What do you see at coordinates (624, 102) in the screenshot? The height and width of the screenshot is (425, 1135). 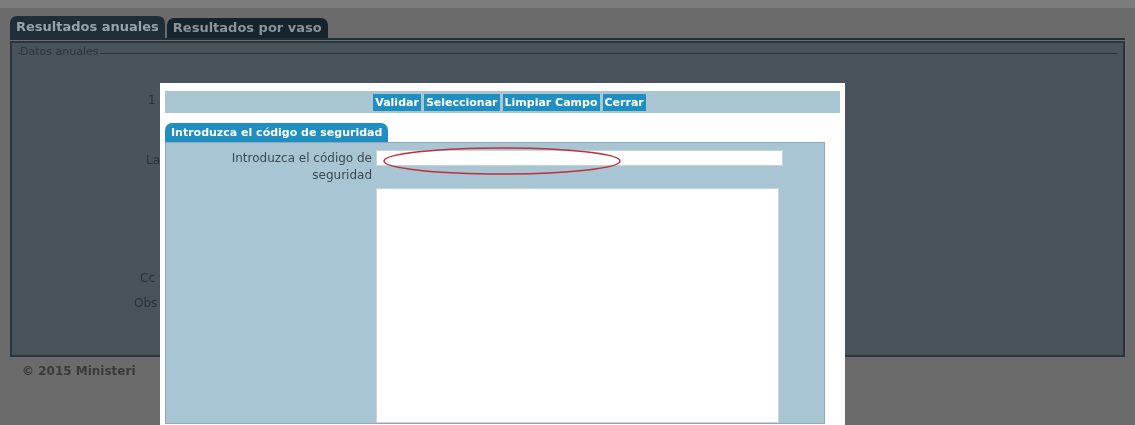 I see `dialog-button: Cerrar` at bounding box center [624, 102].